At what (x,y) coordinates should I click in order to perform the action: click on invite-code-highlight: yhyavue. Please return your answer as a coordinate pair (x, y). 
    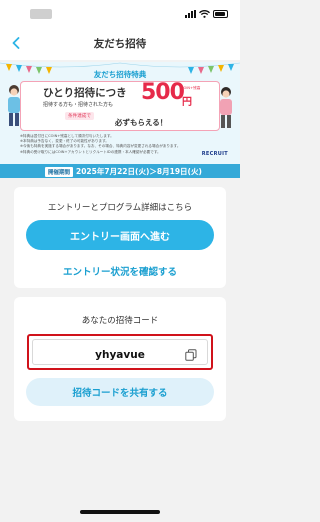
    Looking at the image, I should click on (120, 352).